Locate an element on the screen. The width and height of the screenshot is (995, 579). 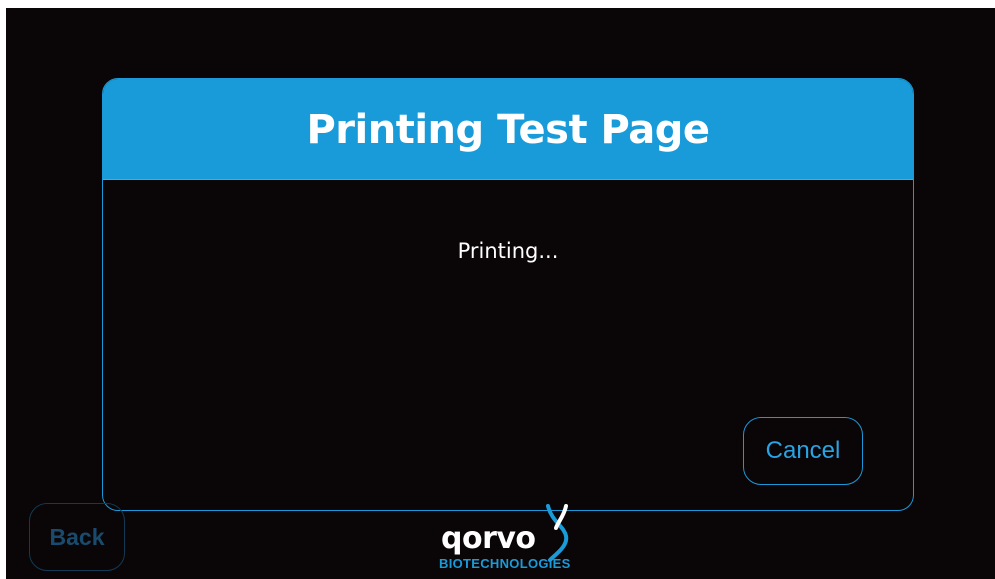
qorvo-logo: qorvo BIOTECHNOLOGIES is located at coordinates (501, 536).